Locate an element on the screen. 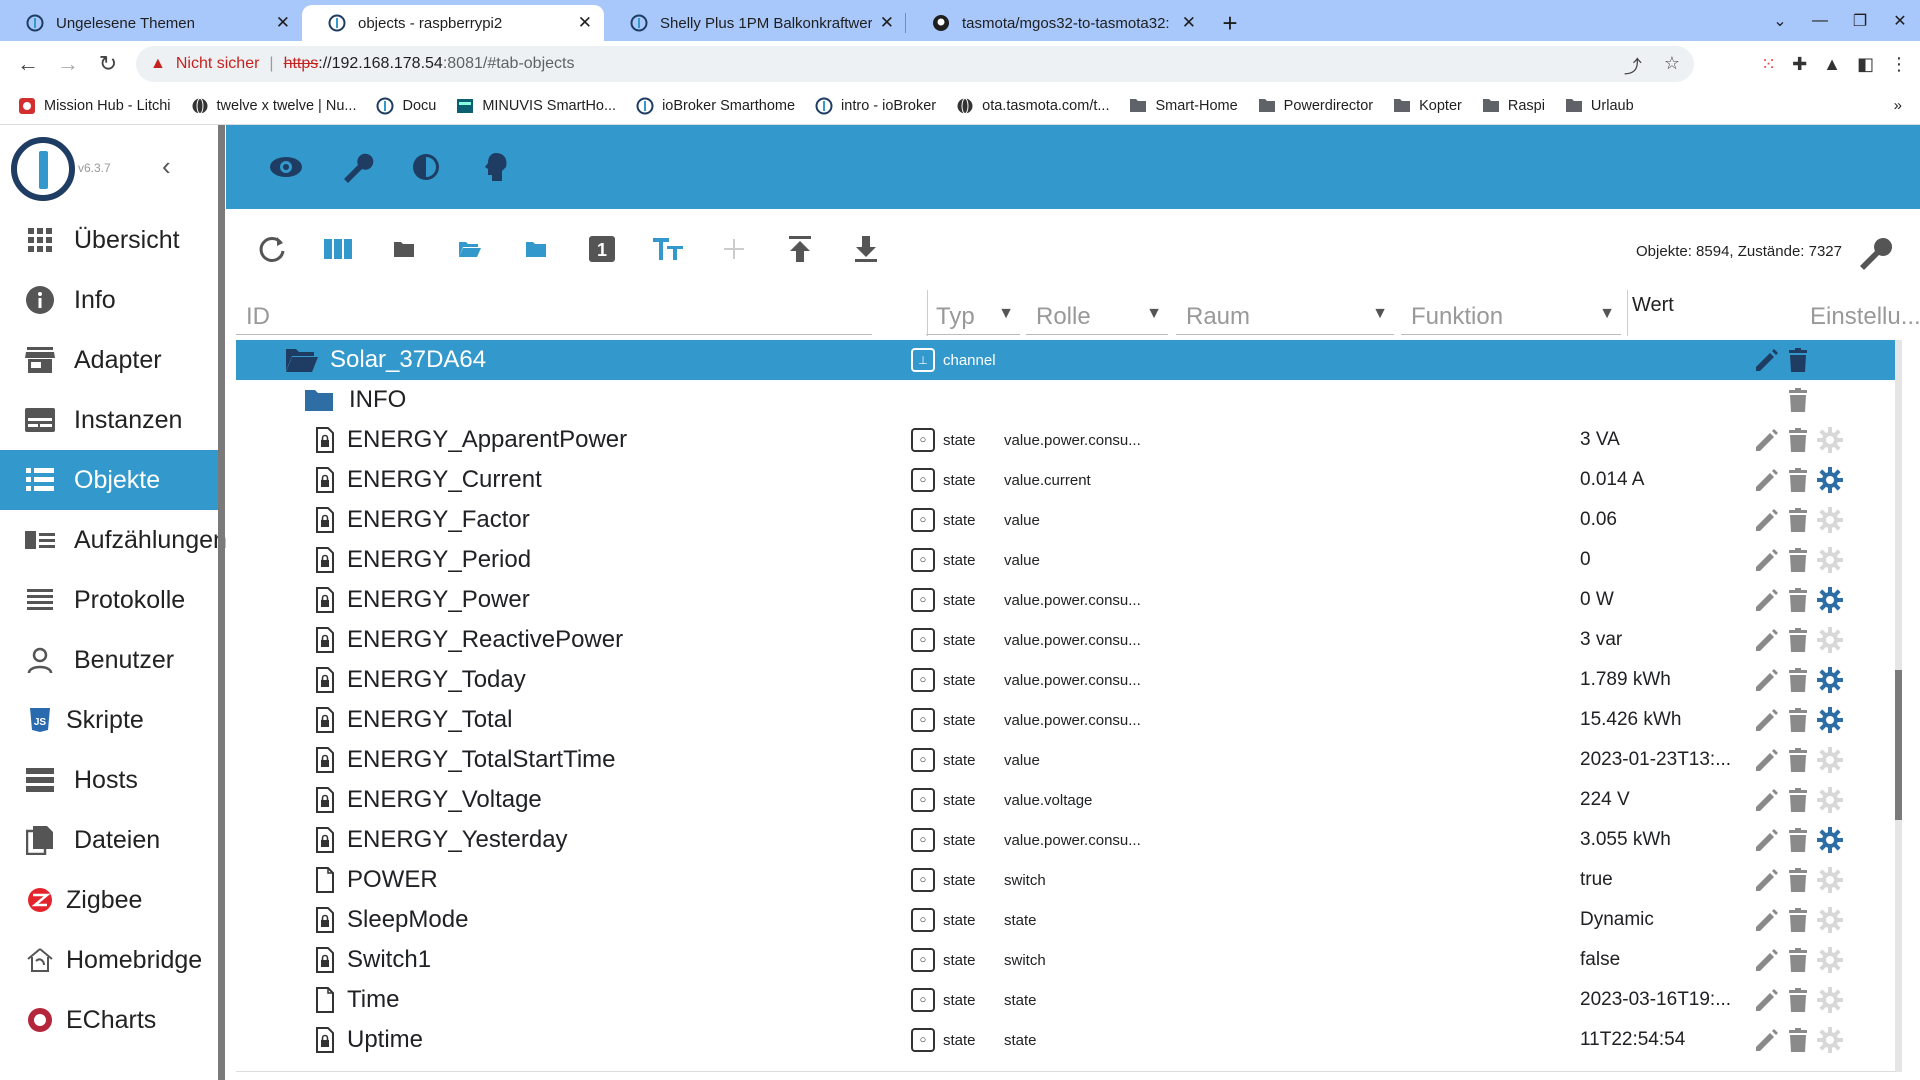 This screenshot has height=1080, width=1920. sidebar-item-benutzer: Benutzer is located at coordinates (109, 660).